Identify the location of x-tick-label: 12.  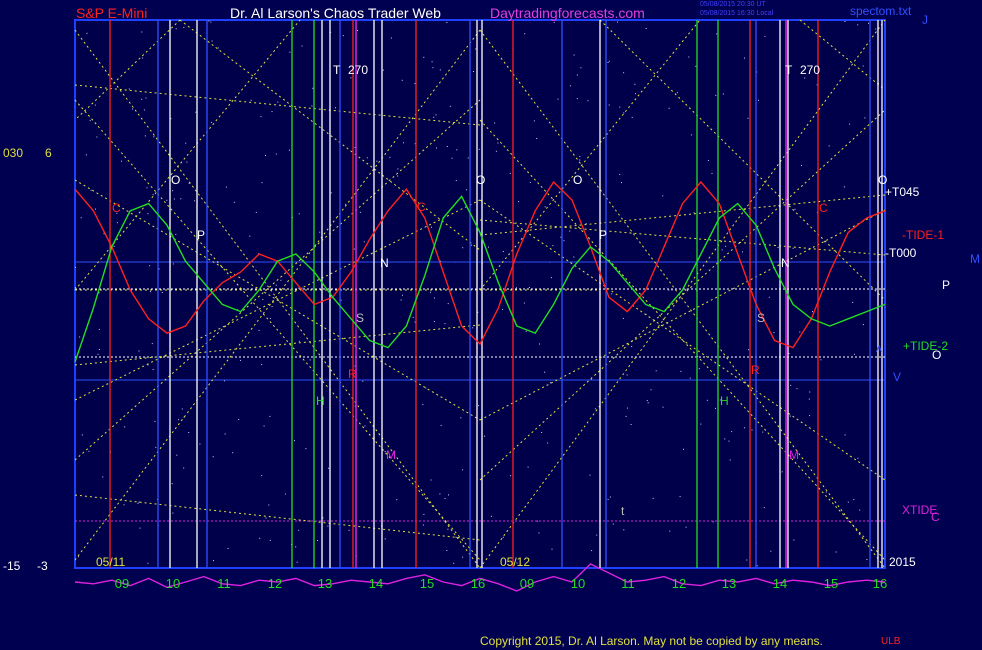
(275, 583).